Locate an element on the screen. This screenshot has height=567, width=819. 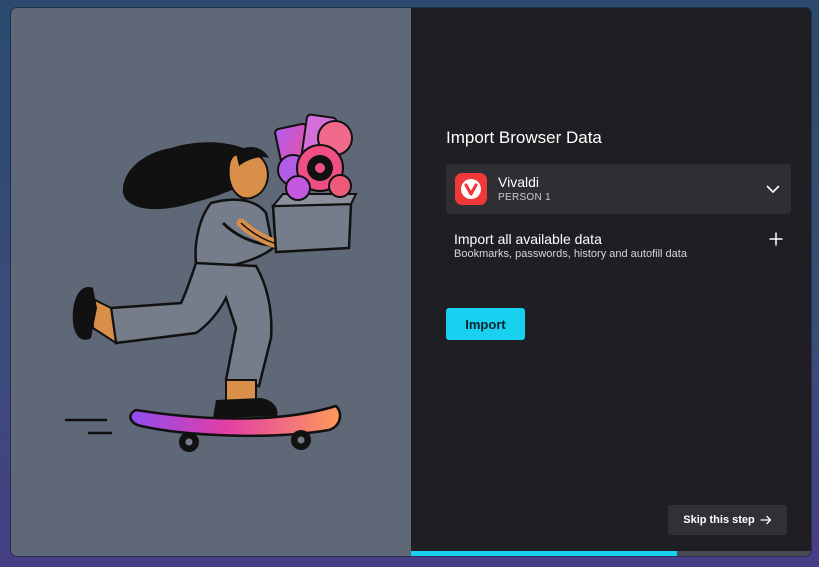
arrow-right-icon is located at coordinates (765, 520).